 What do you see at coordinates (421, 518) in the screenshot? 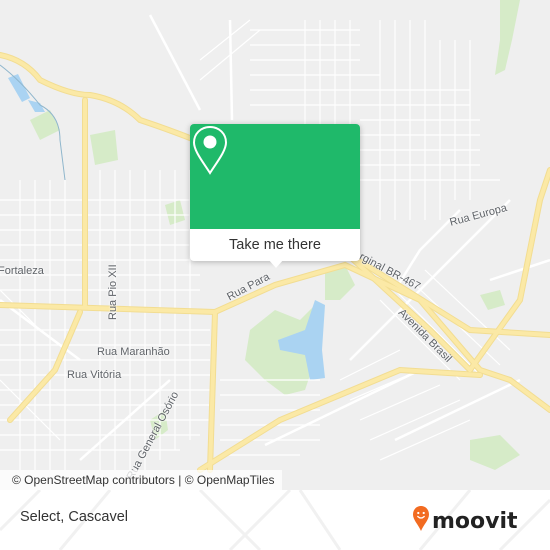
I see `moovit-pin-icon` at bounding box center [421, 518].